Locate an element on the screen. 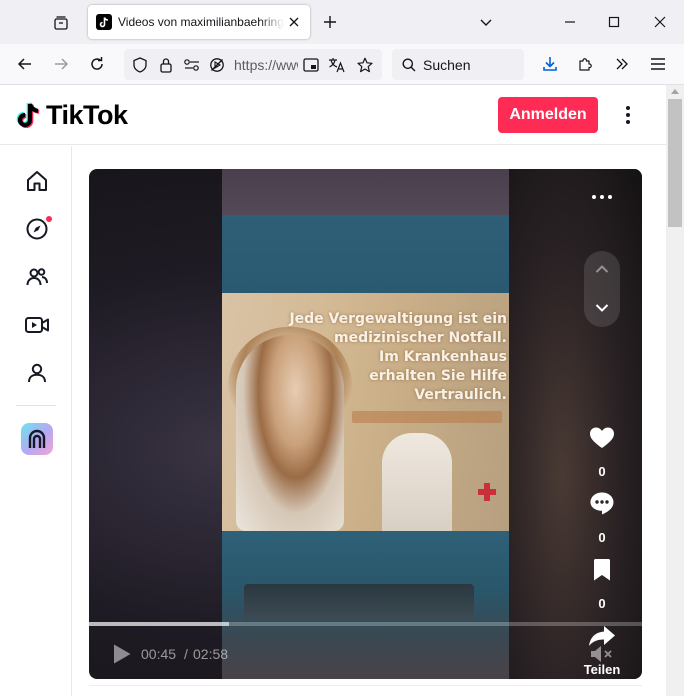 The image size is (684, 696). poster-url-strip is located at coordinates (427, 417).